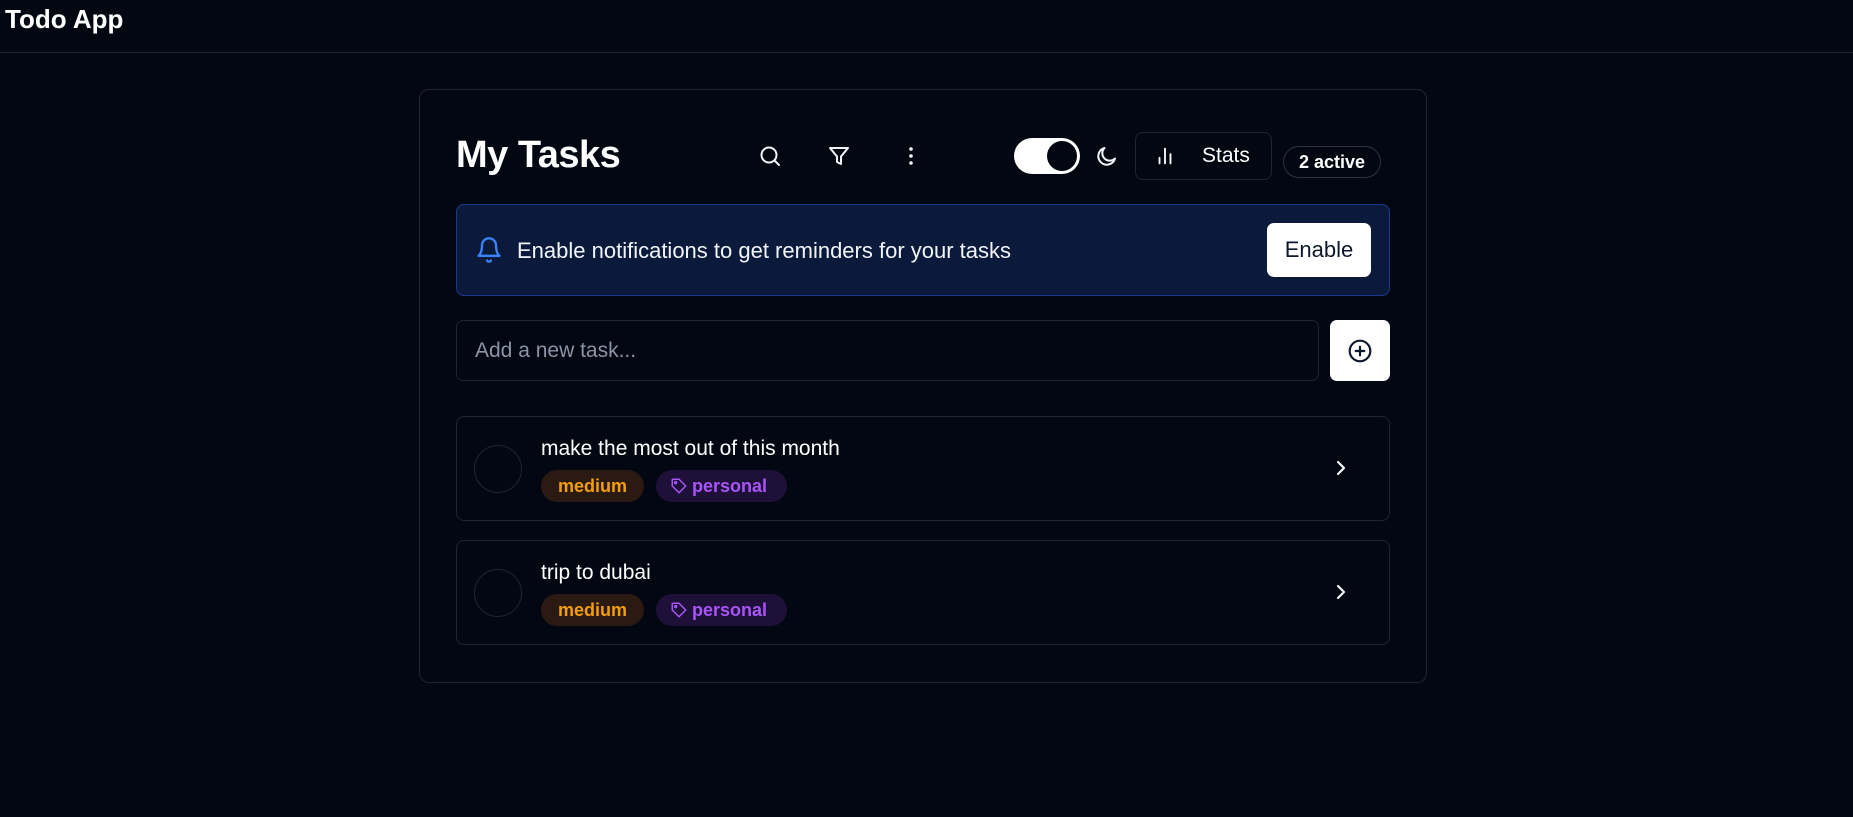 This screenshot has height=817, width=1853. What do you see at coordinates (1226, 155) in the screenshot?
I see `stats-label: Stats` at bounding box center [1226, 155].